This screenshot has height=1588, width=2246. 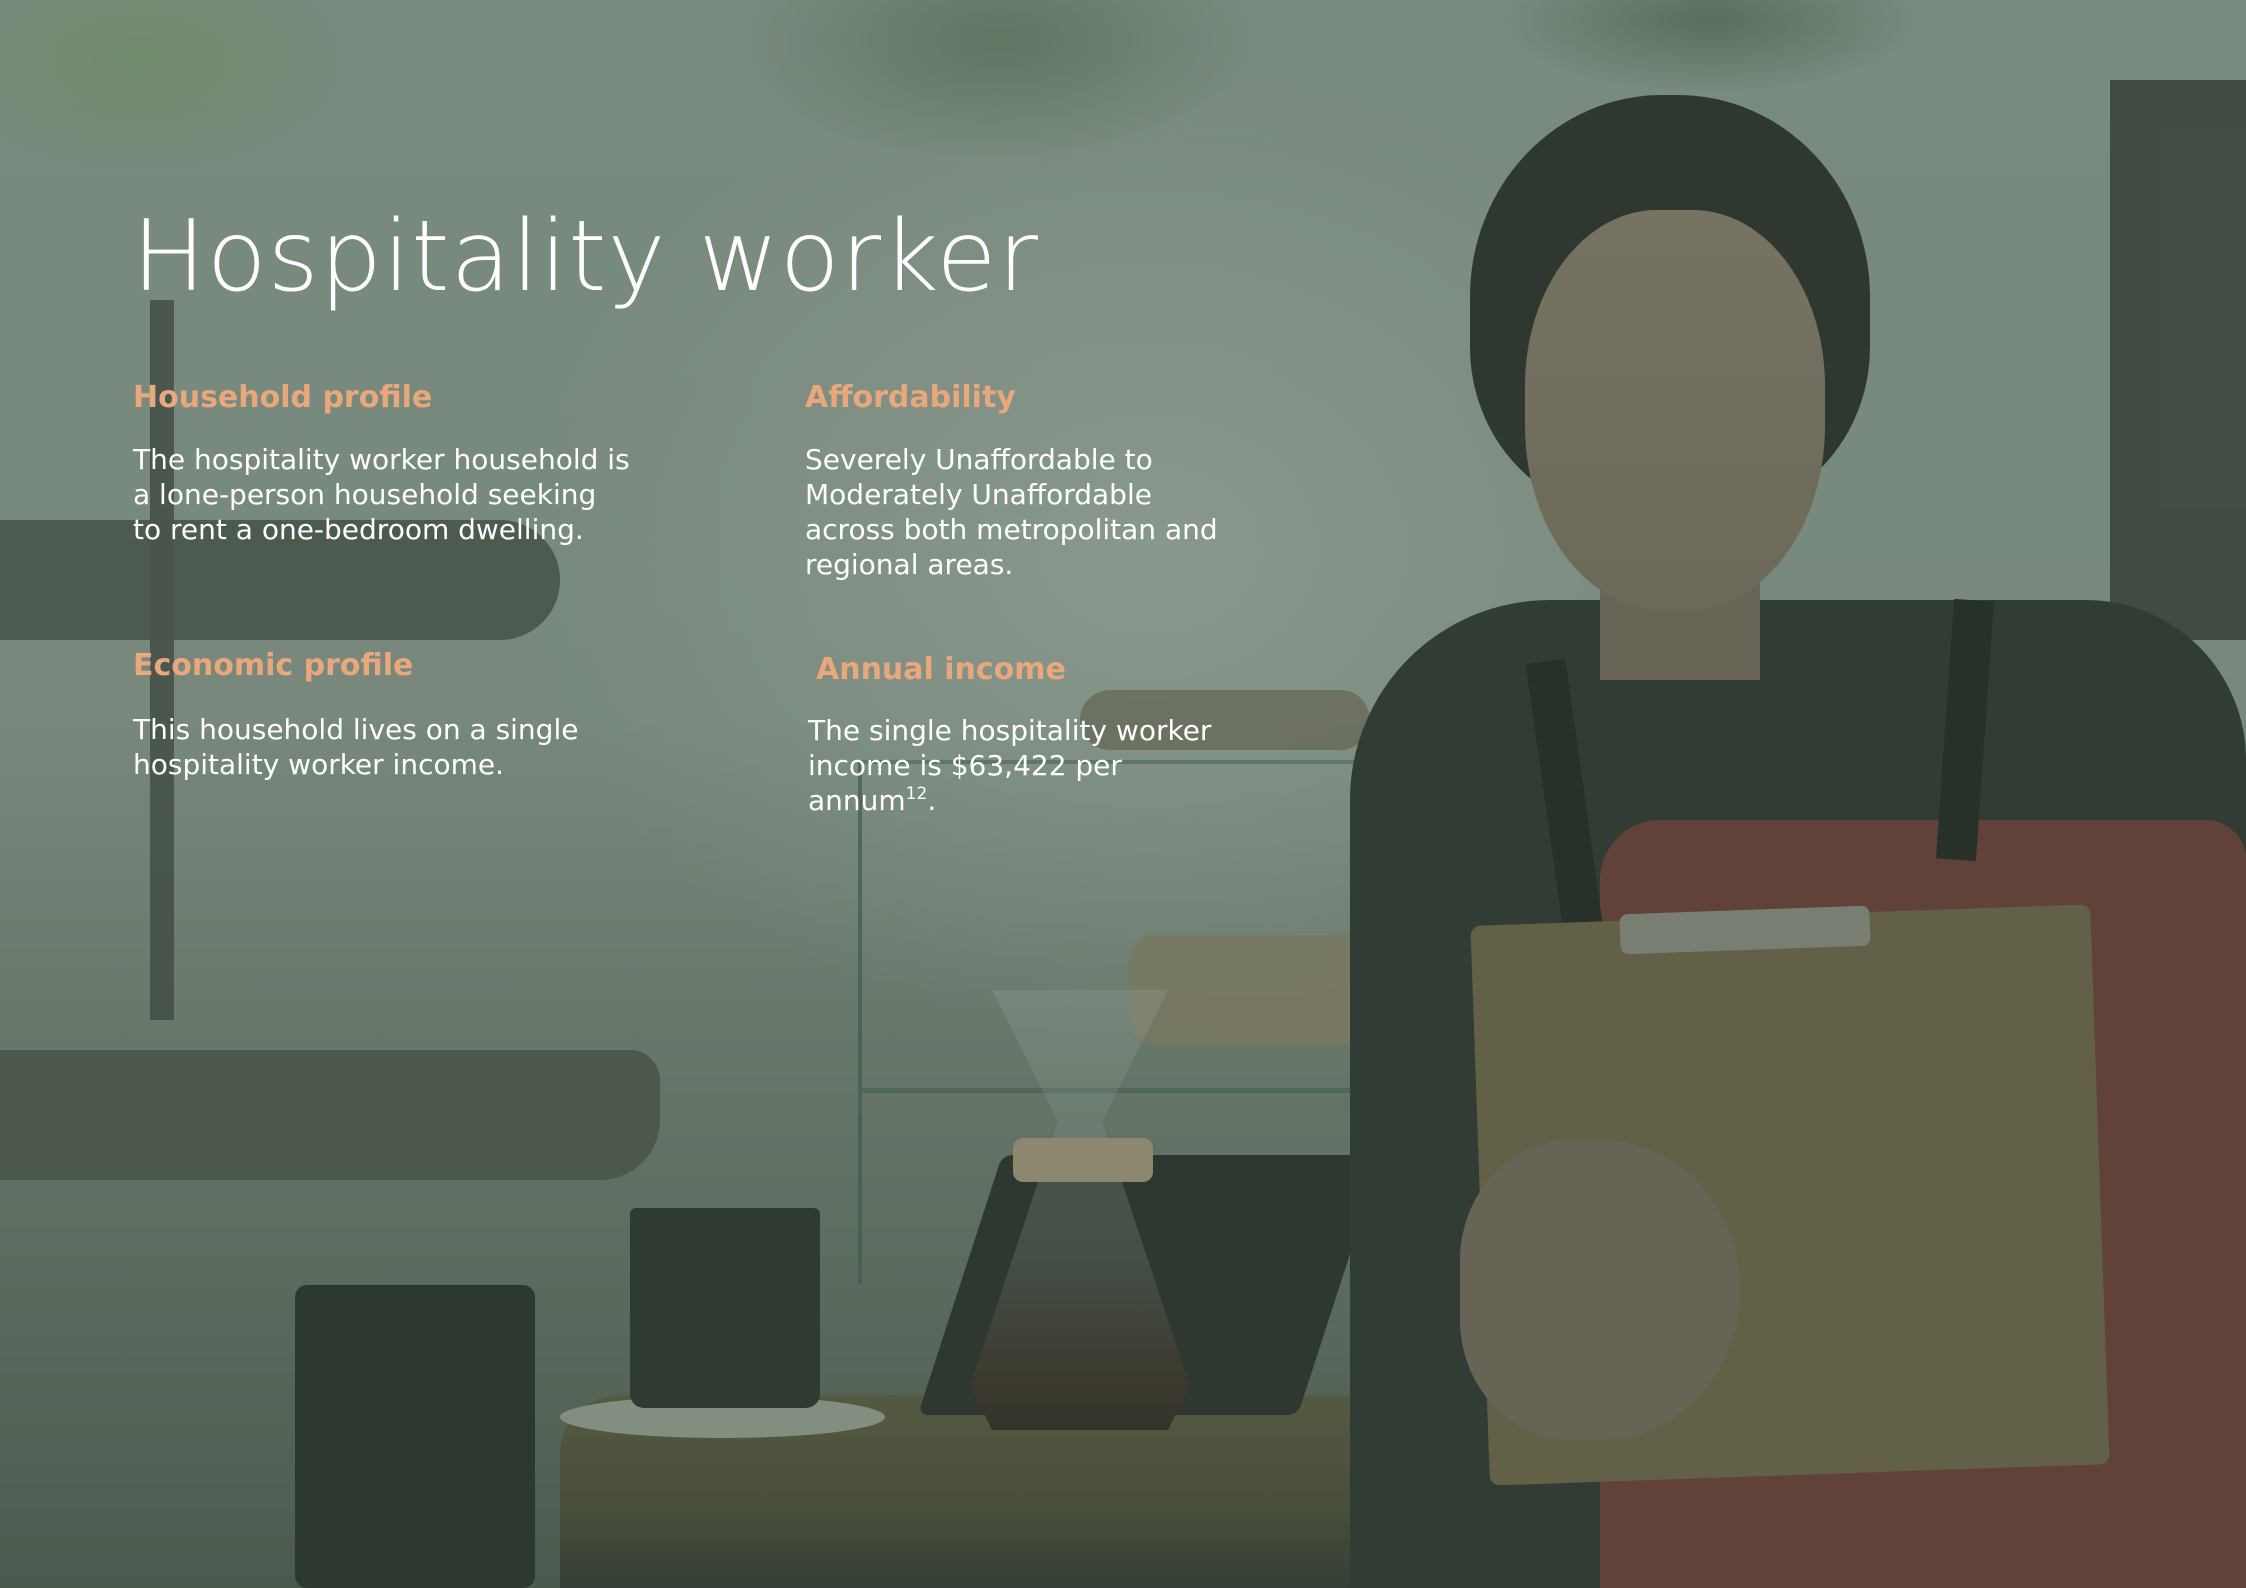 What do you see at coordinates (910, 397) in the screenshot?
I see `affordability-heading: Affordability` at bounding box center [910, 397].